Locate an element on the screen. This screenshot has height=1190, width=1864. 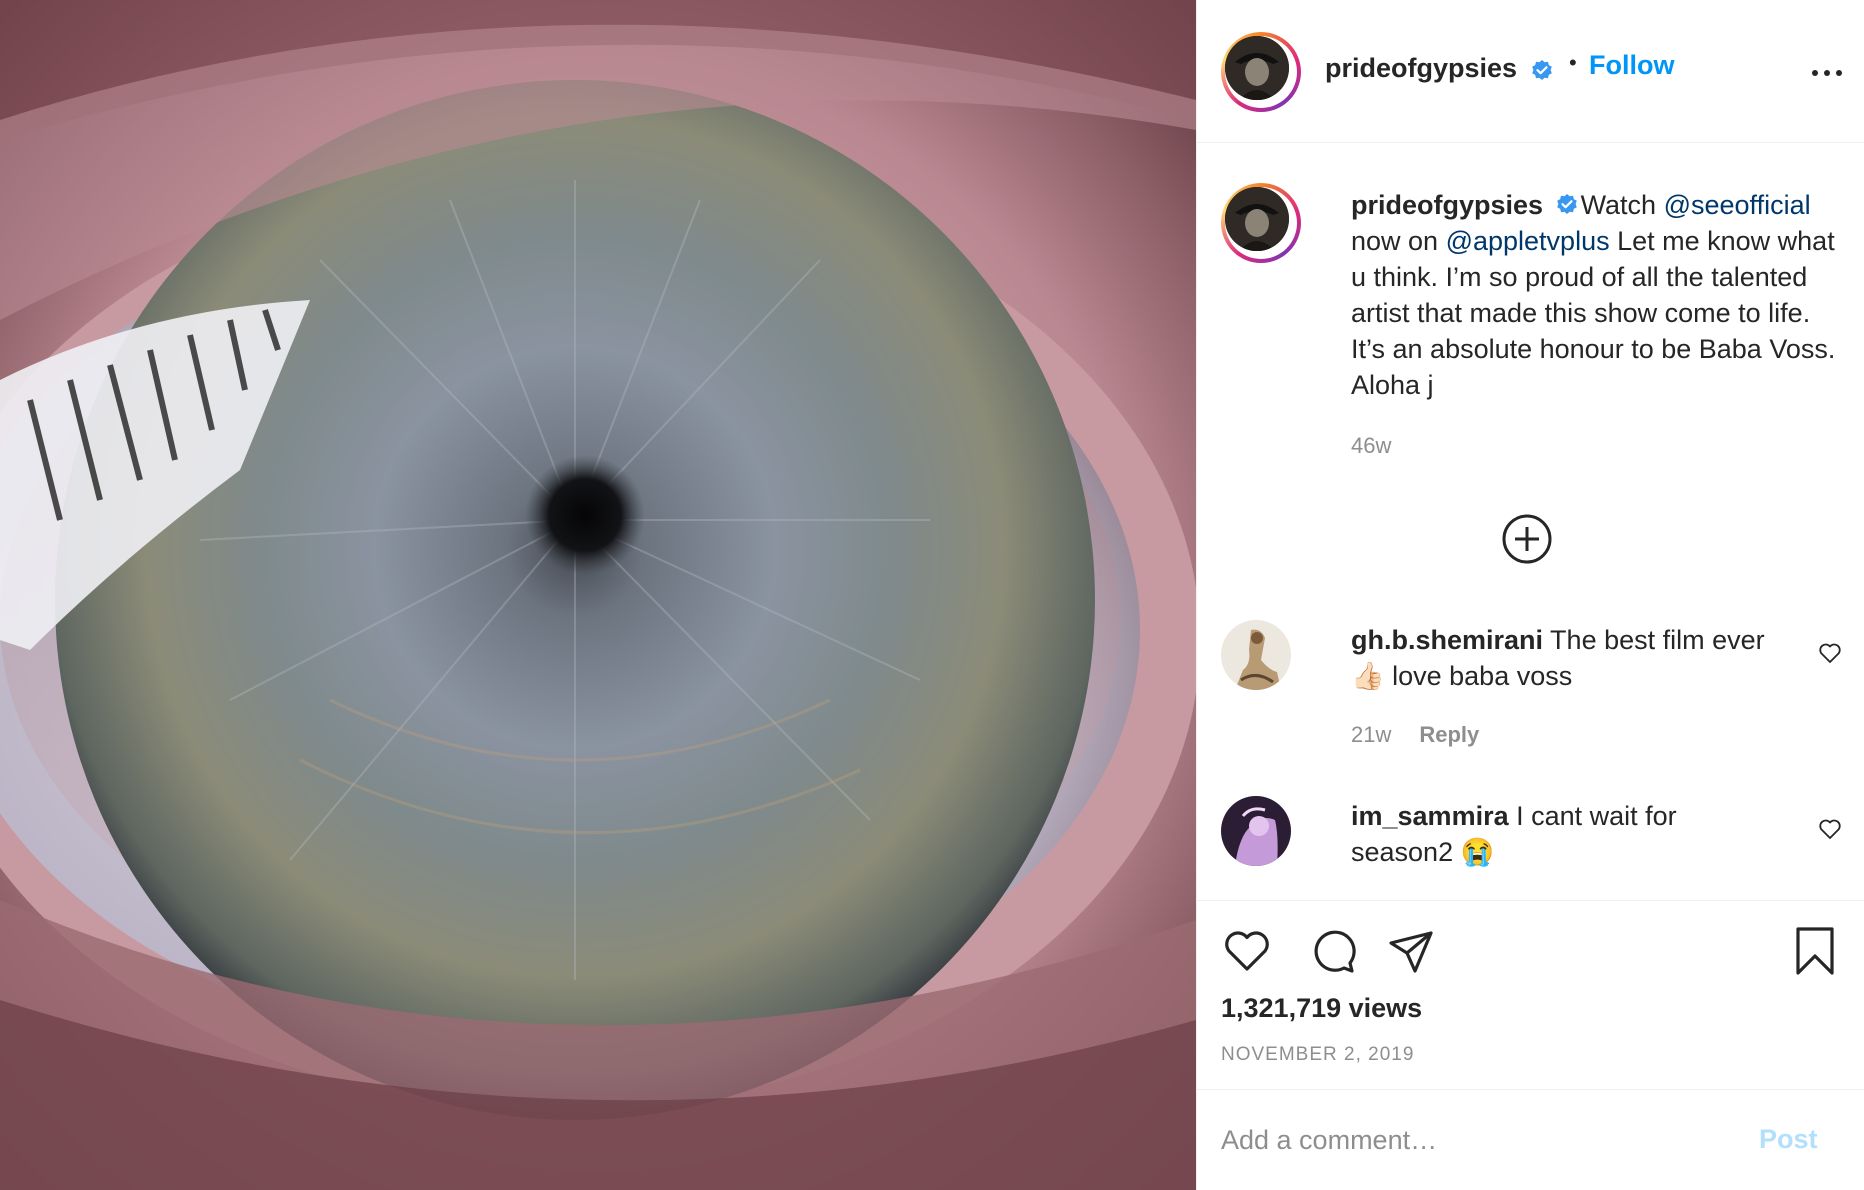
like-heart-icon is located at coordinates (1247, 951).